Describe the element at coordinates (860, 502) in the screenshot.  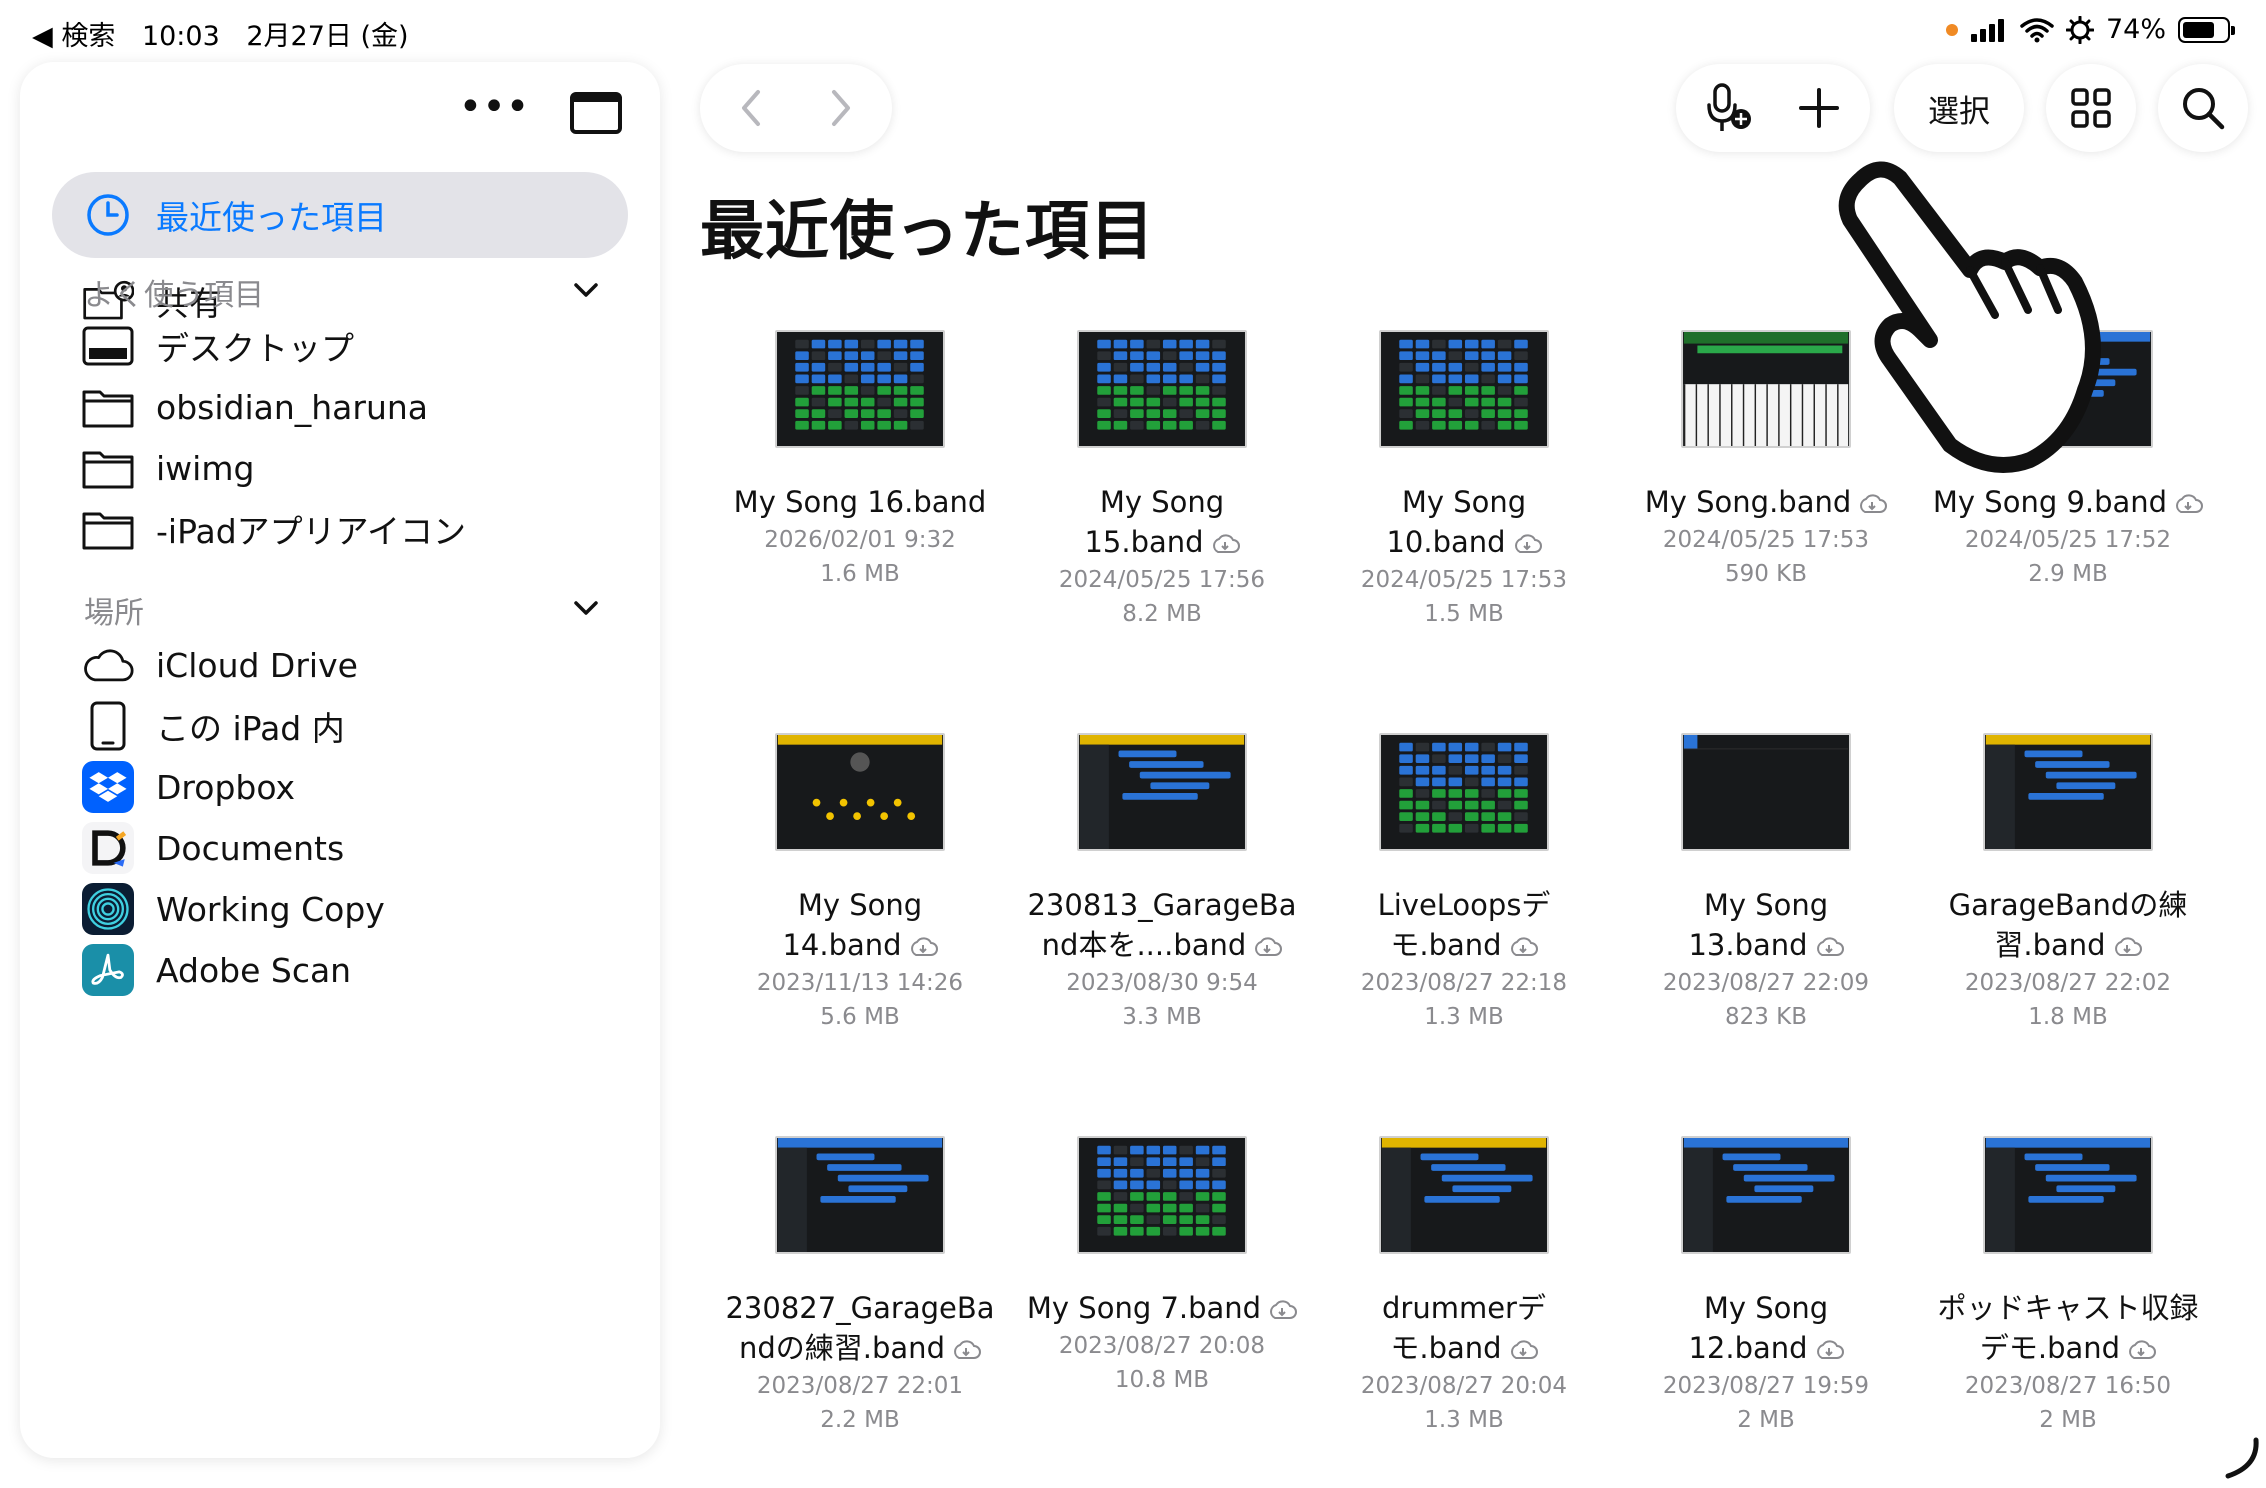
I see `file-name: My Song 16.band` at that location.